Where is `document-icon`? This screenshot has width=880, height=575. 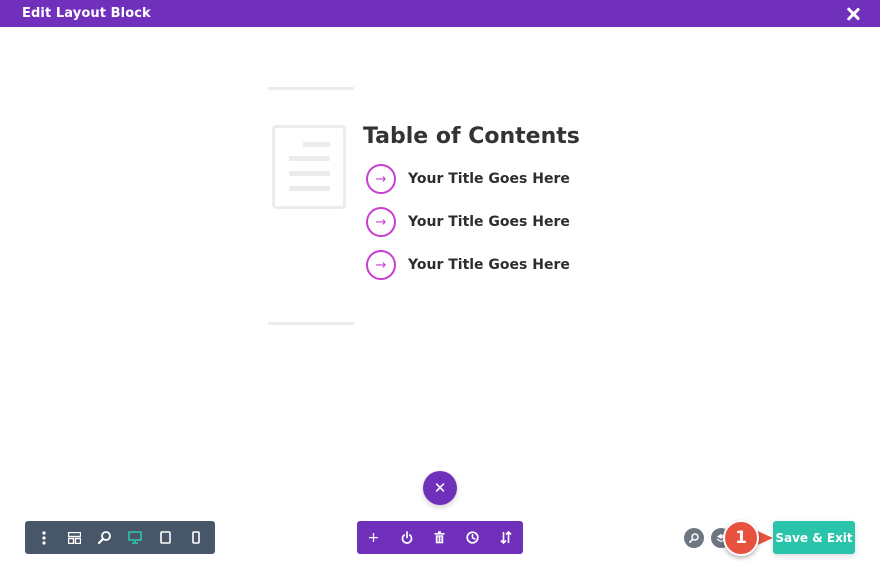
document-icon is located at coordinates (309, 167).